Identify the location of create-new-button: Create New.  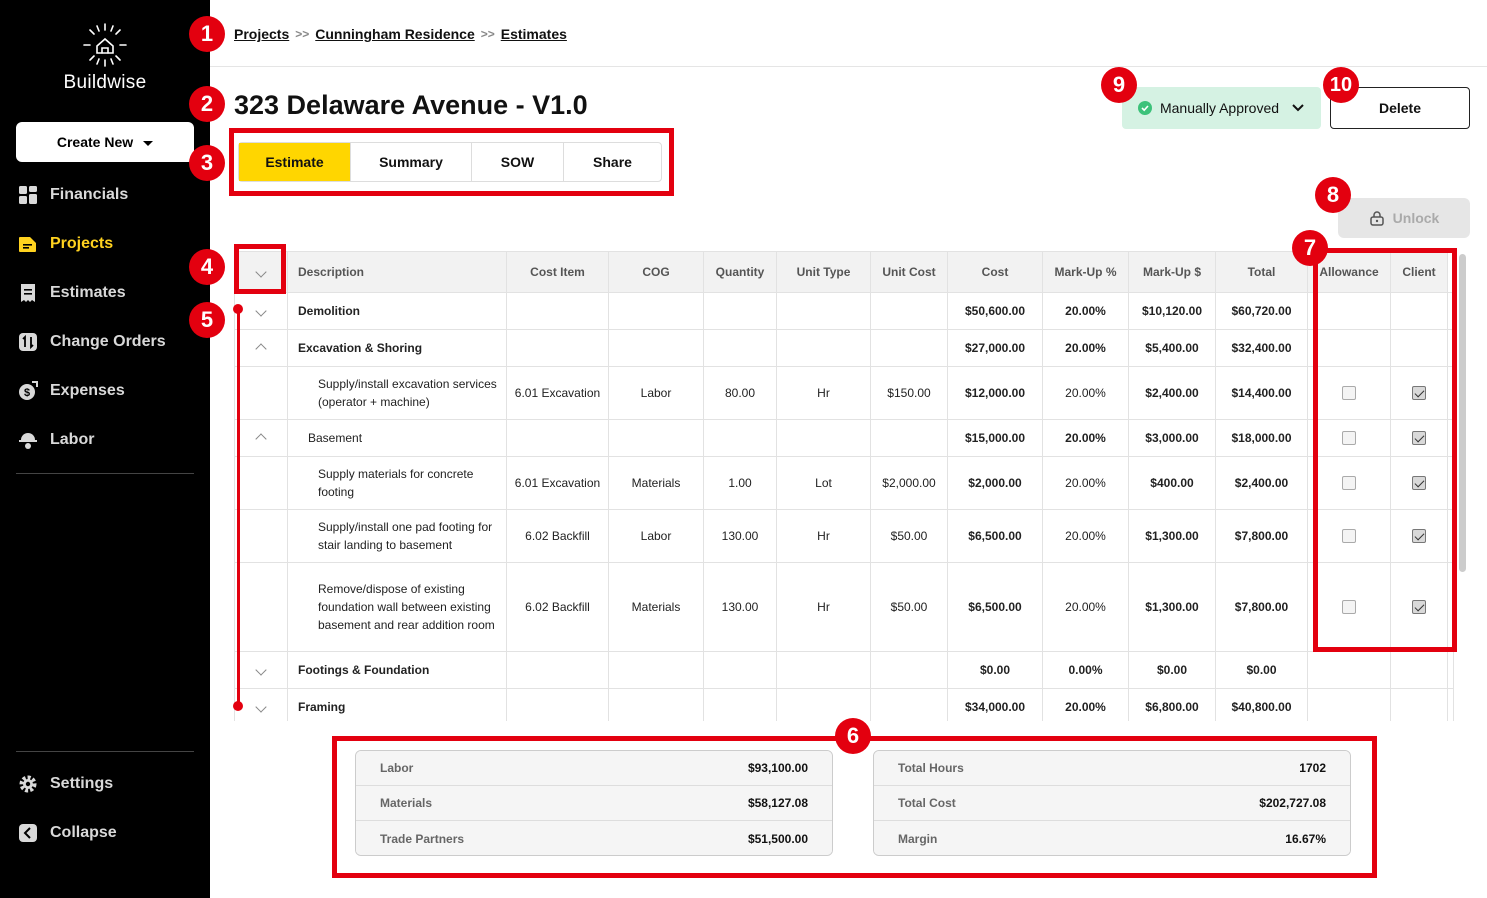
(105, 142).